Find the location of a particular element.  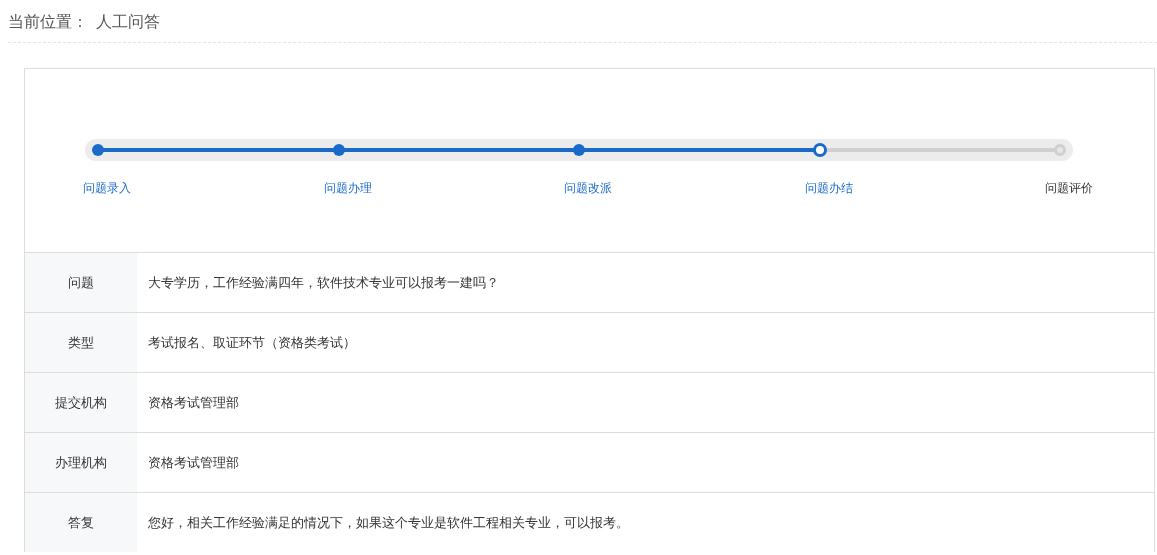

breadcrumb-current: 人工问答 is located at coordinates (128, 22).